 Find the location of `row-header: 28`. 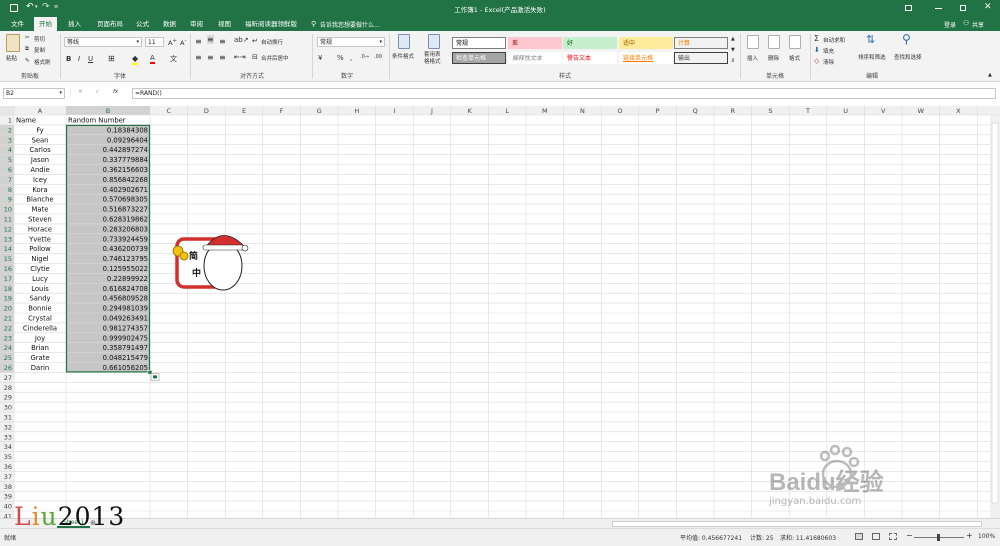

row-header: 28 is located at coordinates (8, 388).